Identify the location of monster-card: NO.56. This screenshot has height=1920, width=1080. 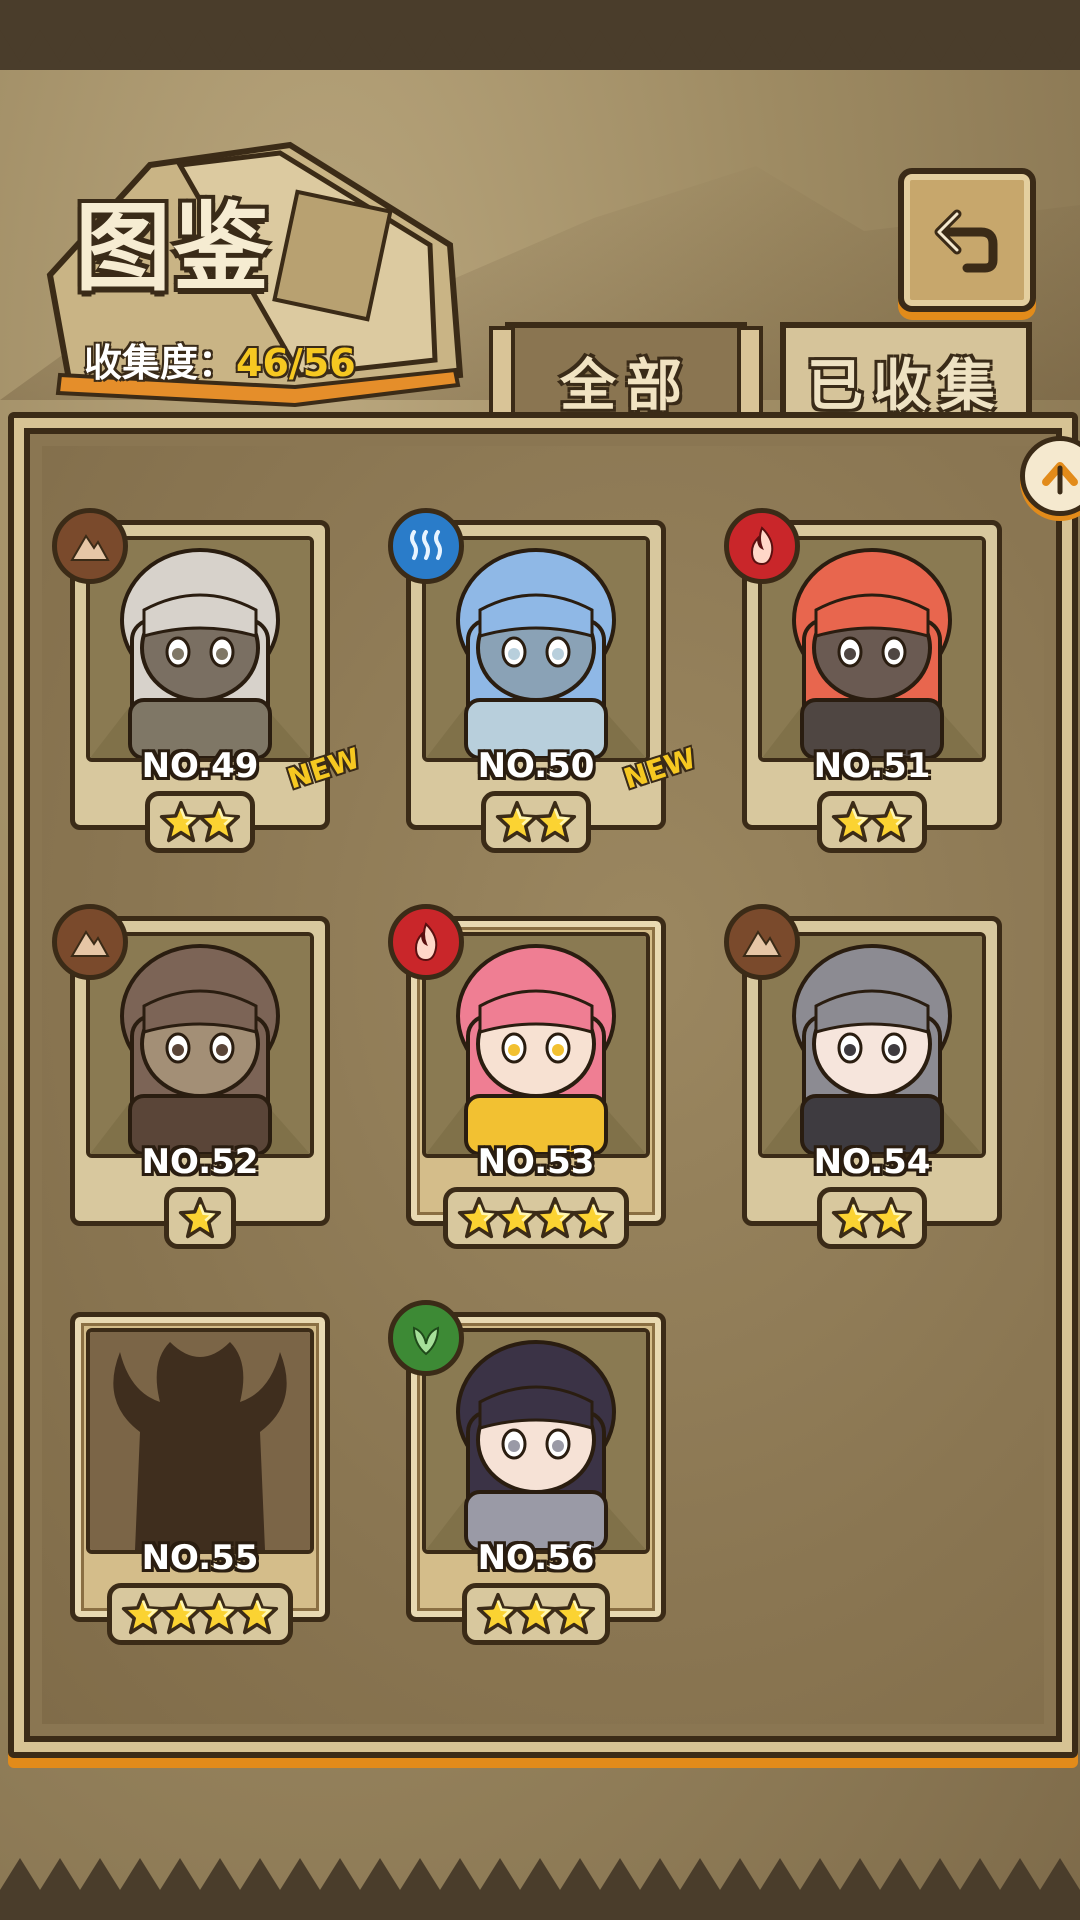
(533, 1472).